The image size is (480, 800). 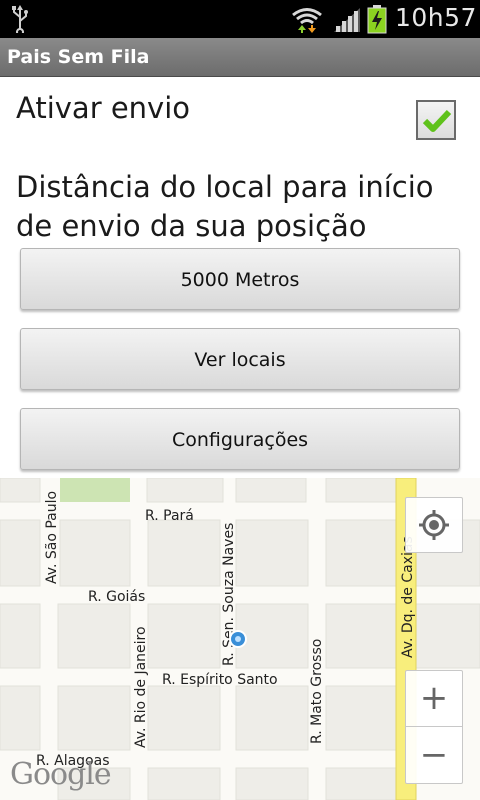 I want to click on enable-sending-label: Ativar envio, so click(x=103, y=108).